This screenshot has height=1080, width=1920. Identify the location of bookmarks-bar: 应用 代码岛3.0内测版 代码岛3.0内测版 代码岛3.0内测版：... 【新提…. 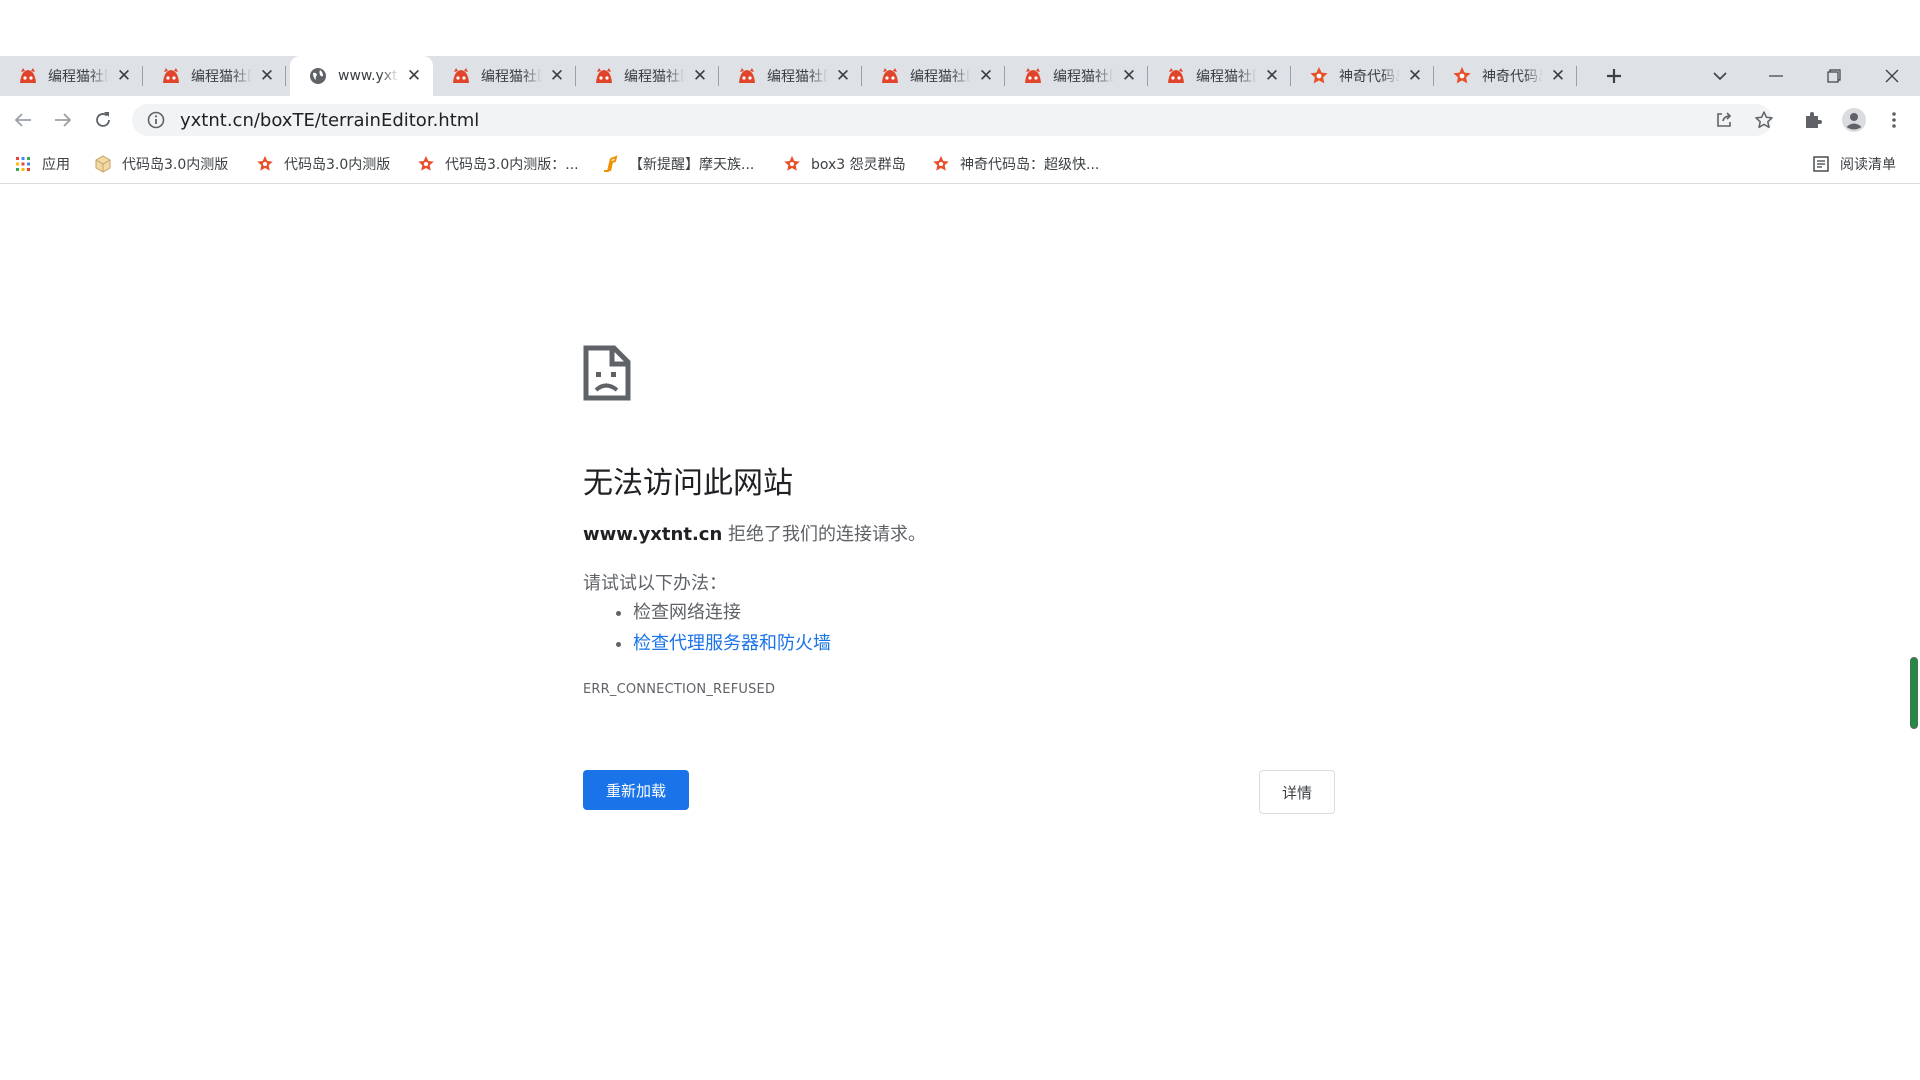
(960, 164).